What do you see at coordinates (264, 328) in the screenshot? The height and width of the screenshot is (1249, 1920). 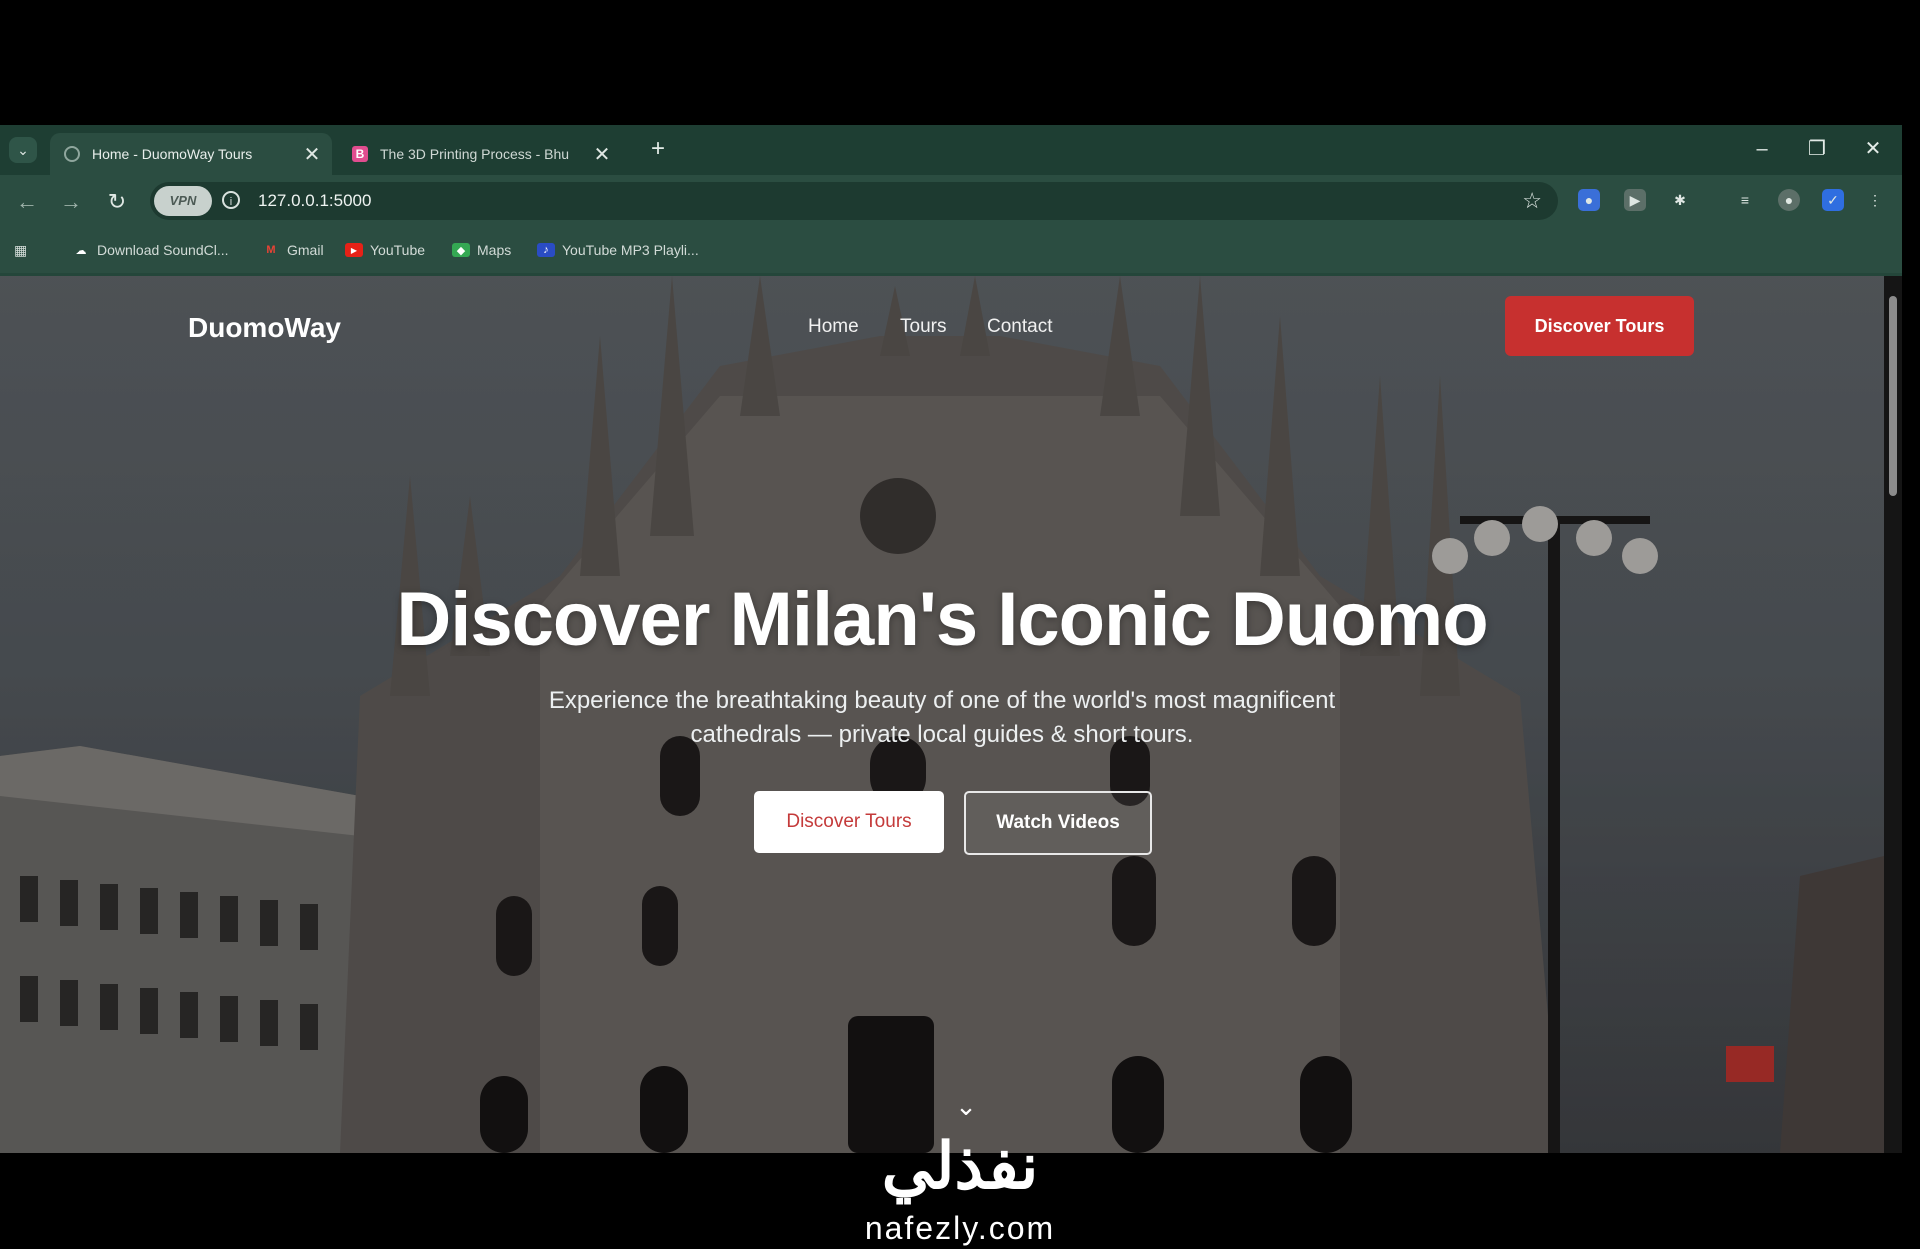 I see `site-logo: DuomoWay` at bounding box center [264, 328].